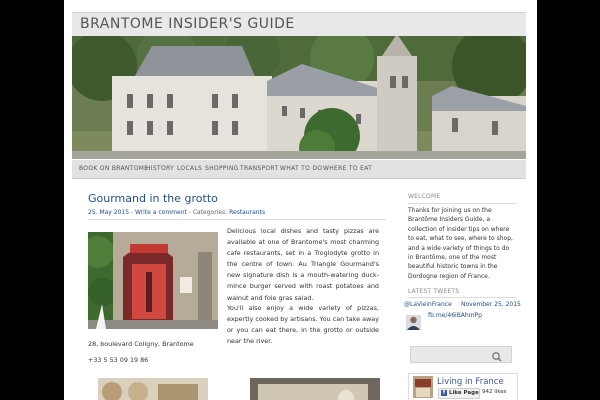  I want to click on nav-item-book-on-brantome: BOOK ON BRANTOME, so click(113, 168).